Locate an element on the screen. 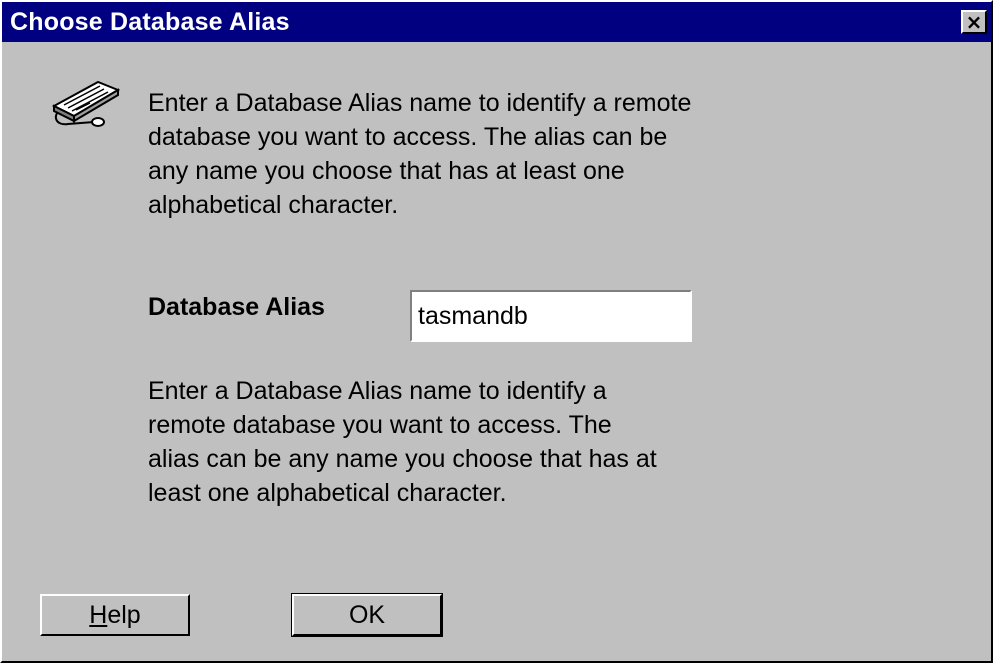  ok-button: OK is located at coordinates (367, 615).